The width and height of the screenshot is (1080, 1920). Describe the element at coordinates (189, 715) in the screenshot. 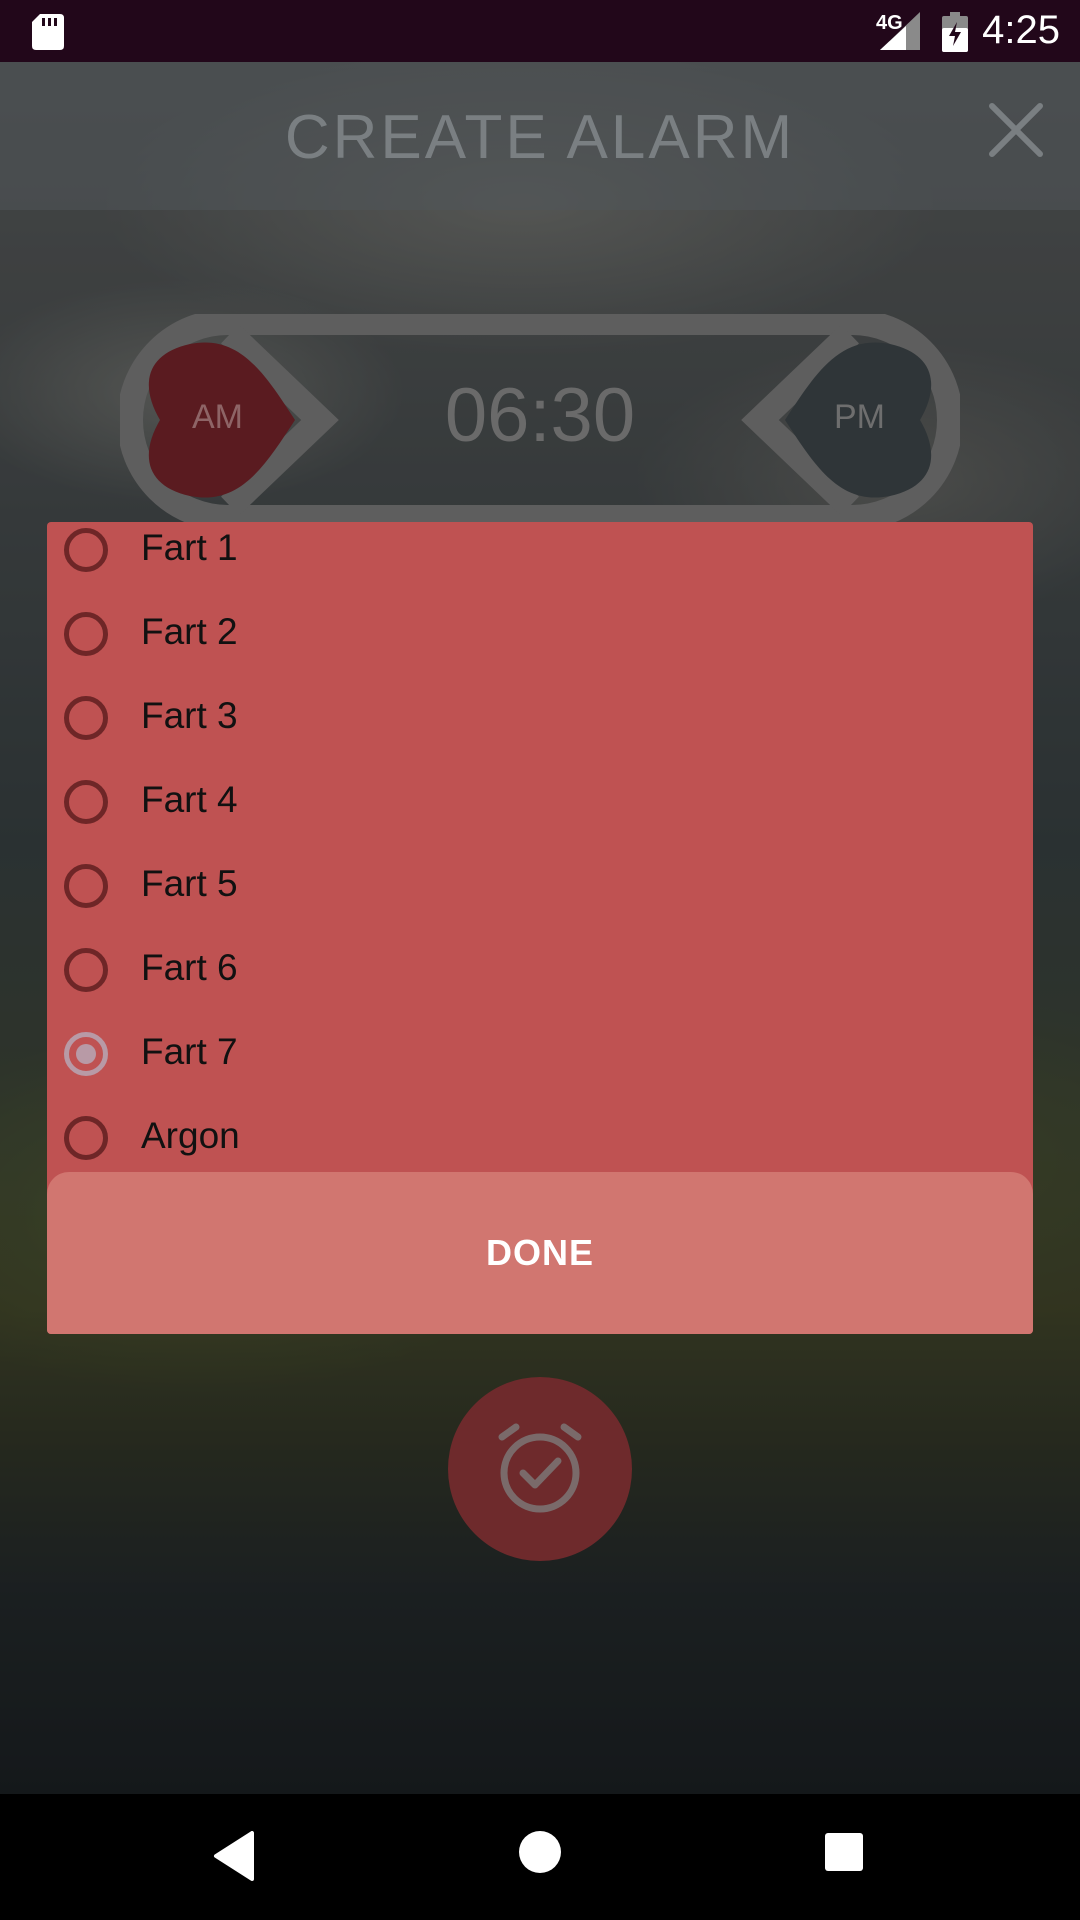

I see `sound-label: Fart 3` at that location.